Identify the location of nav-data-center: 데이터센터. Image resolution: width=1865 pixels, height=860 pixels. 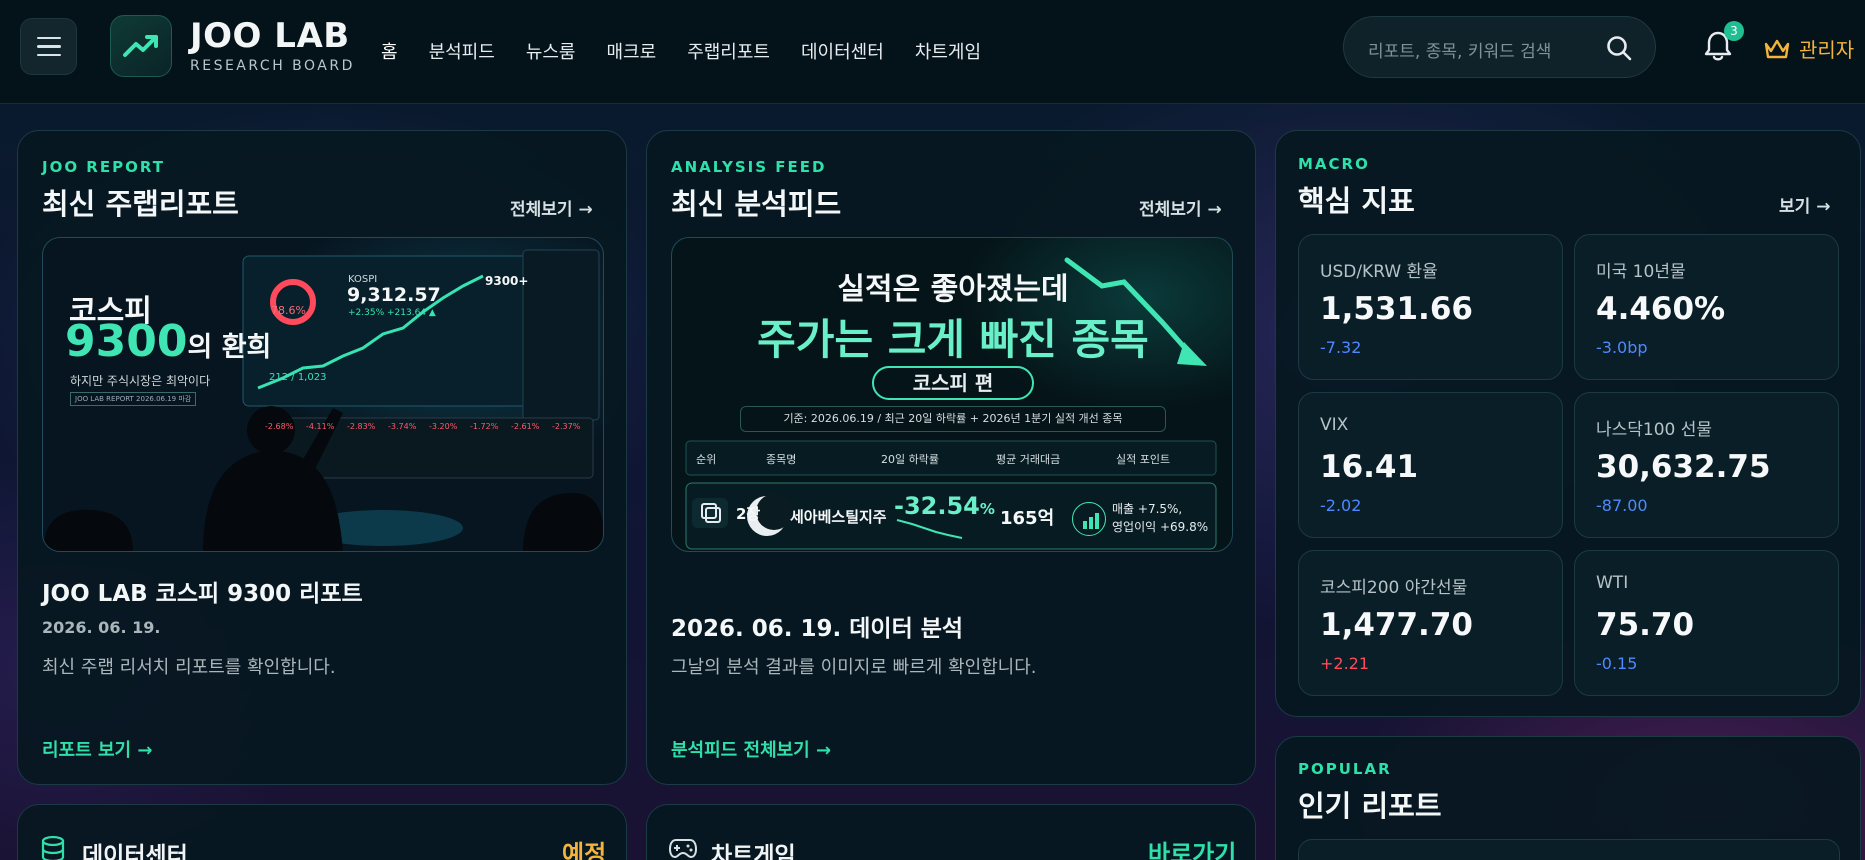
(842, 51).